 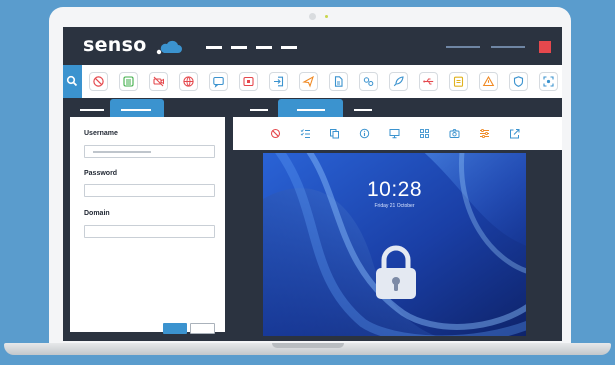 What do you see at coordinates (101, 173) in the screenshot?
I see `password-label: Password` at bounding box center [101, 173].